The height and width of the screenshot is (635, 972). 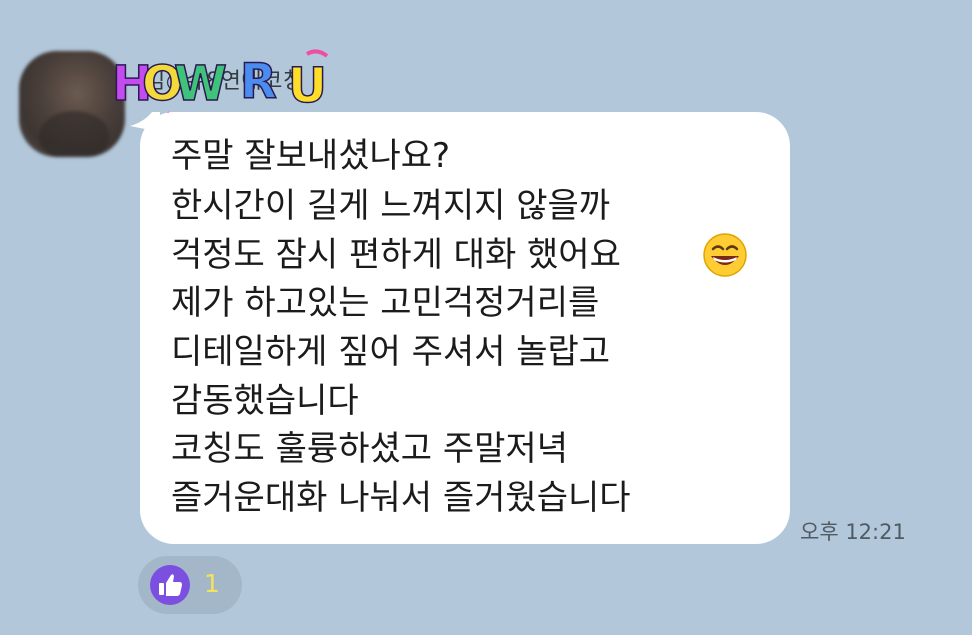 What do you see at coordinates (311, 156) in the screenshot?
I see `message-line: 주말 잘보내셨나요?` at bounding box center [311, 156].